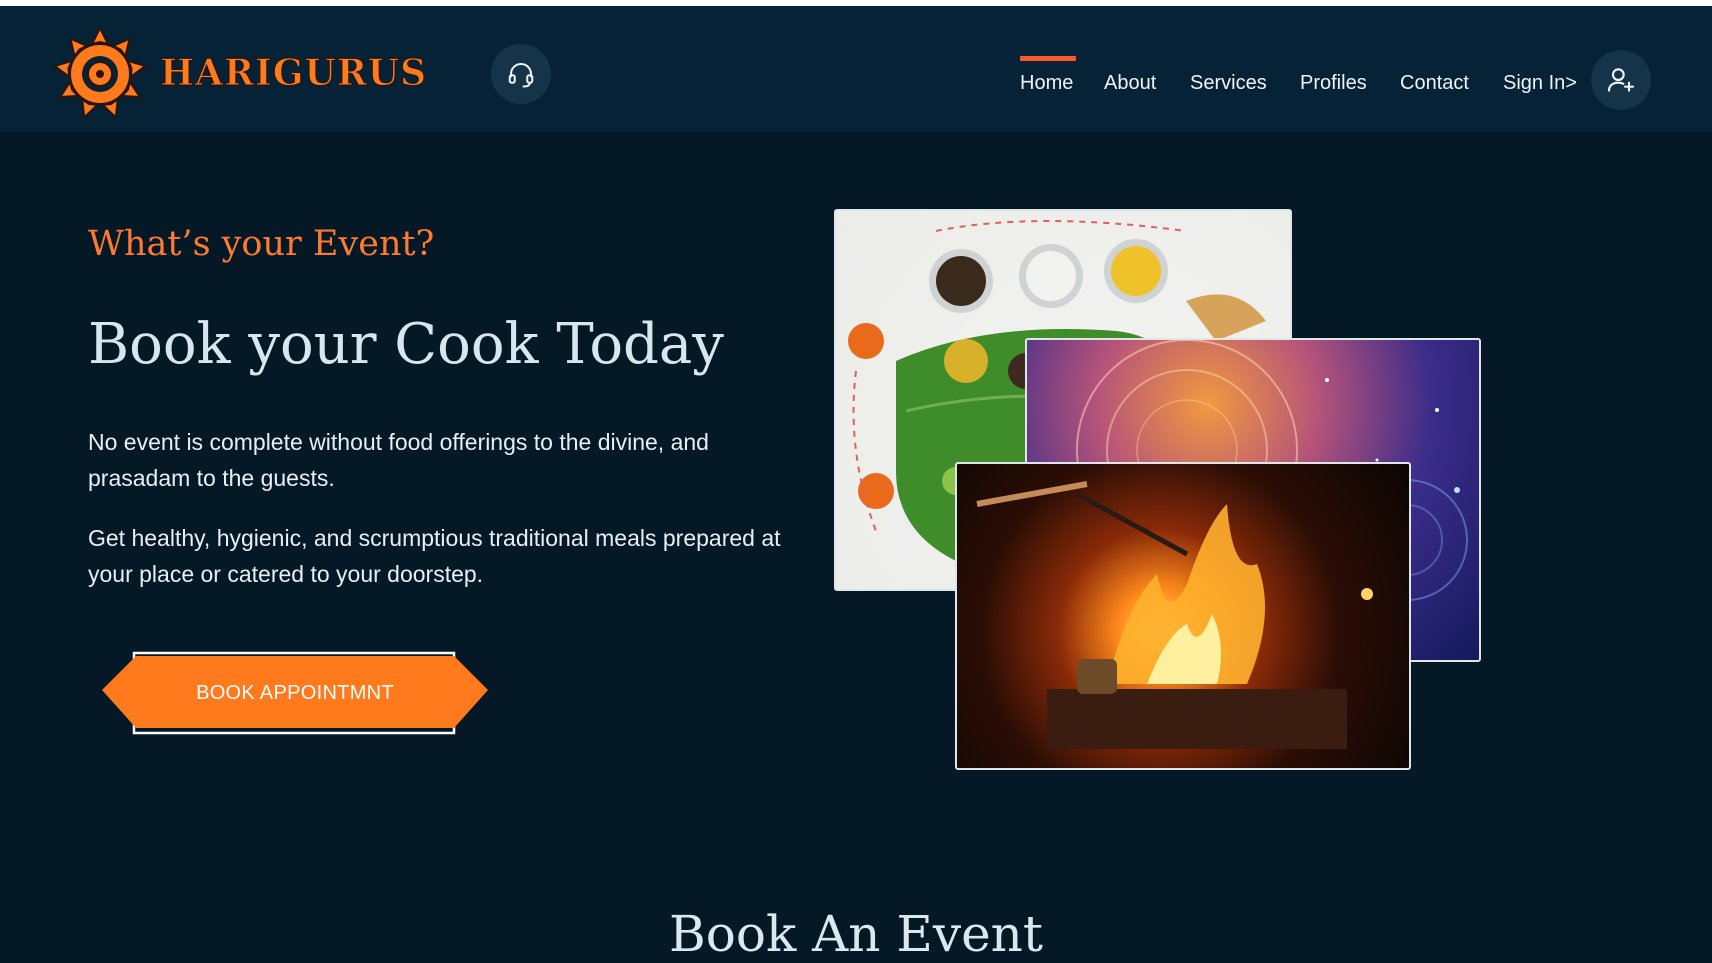 Image resolution: width=1712 pixels, height=963 pixels. What do you see at coordinates (1130, 83) in the screenshot?
I see `nav-item-about: About` at bounding box center [1130, 83].